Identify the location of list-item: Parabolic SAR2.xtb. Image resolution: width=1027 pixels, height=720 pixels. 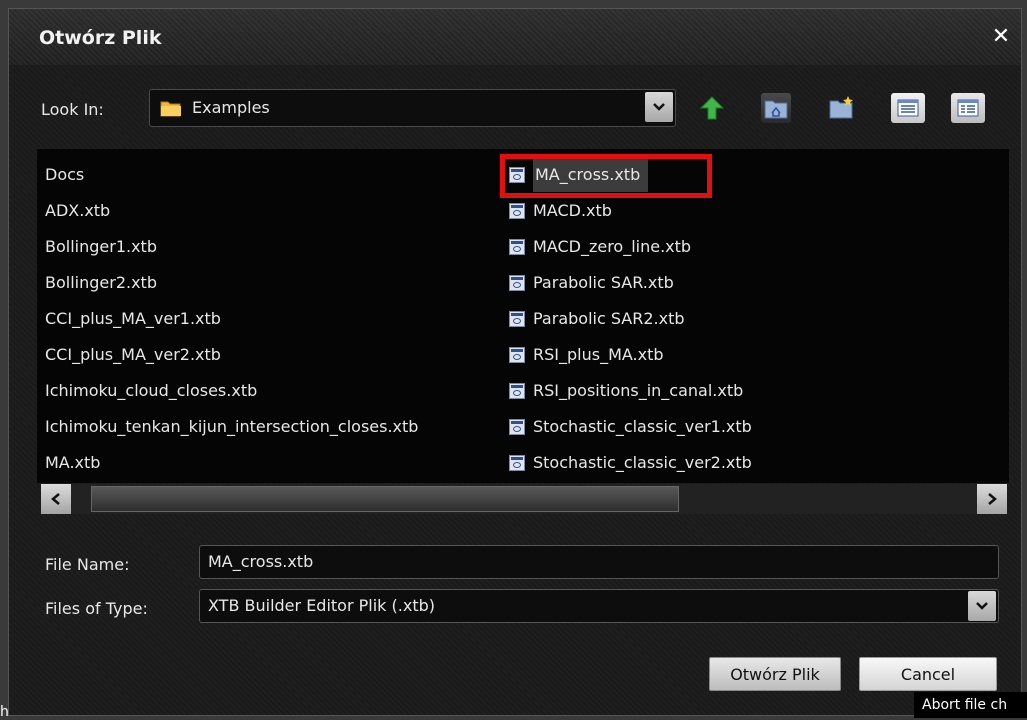
(630, 319).